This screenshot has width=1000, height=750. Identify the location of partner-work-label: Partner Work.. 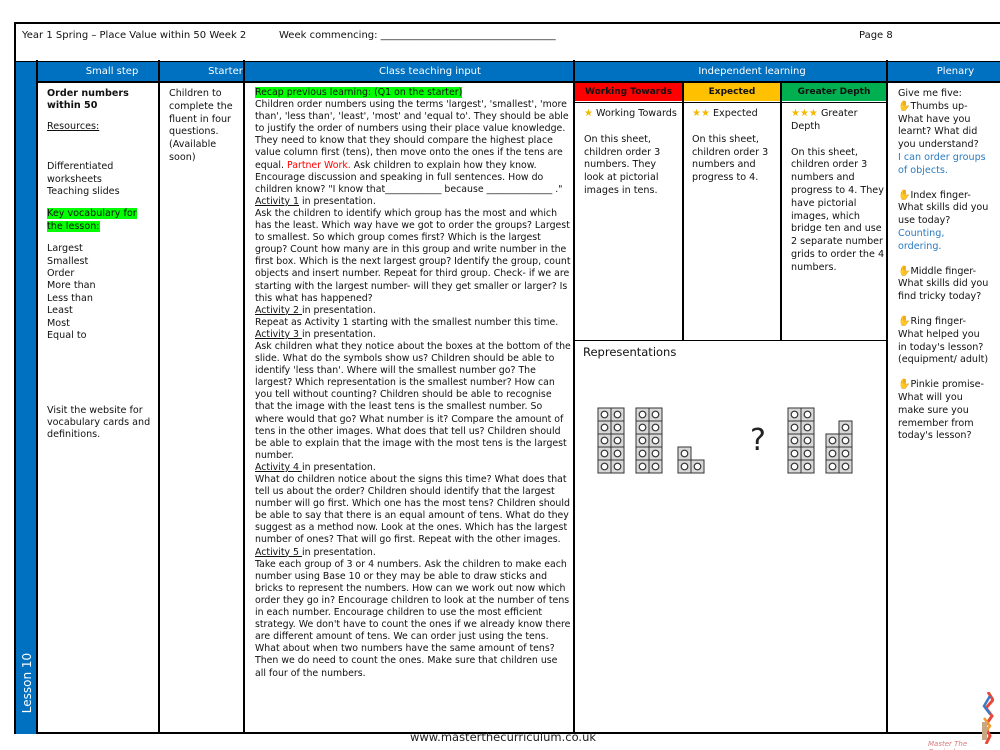
(318, 165).